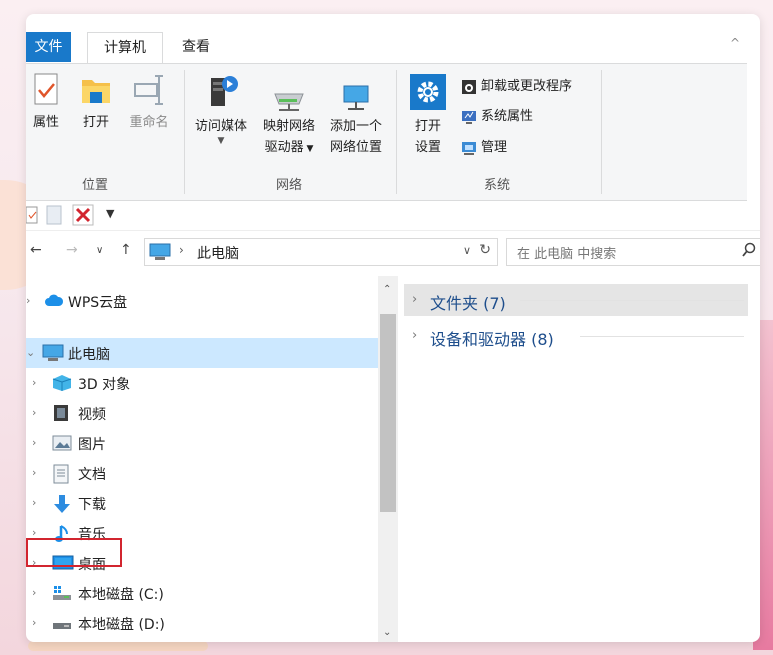 The height and width of the screenshot is (655, 773). What do you see at coordinates (202, 503) in the screenshot?
I see `tree-item-downloads: › 下载` at bounding box center [202, 503].